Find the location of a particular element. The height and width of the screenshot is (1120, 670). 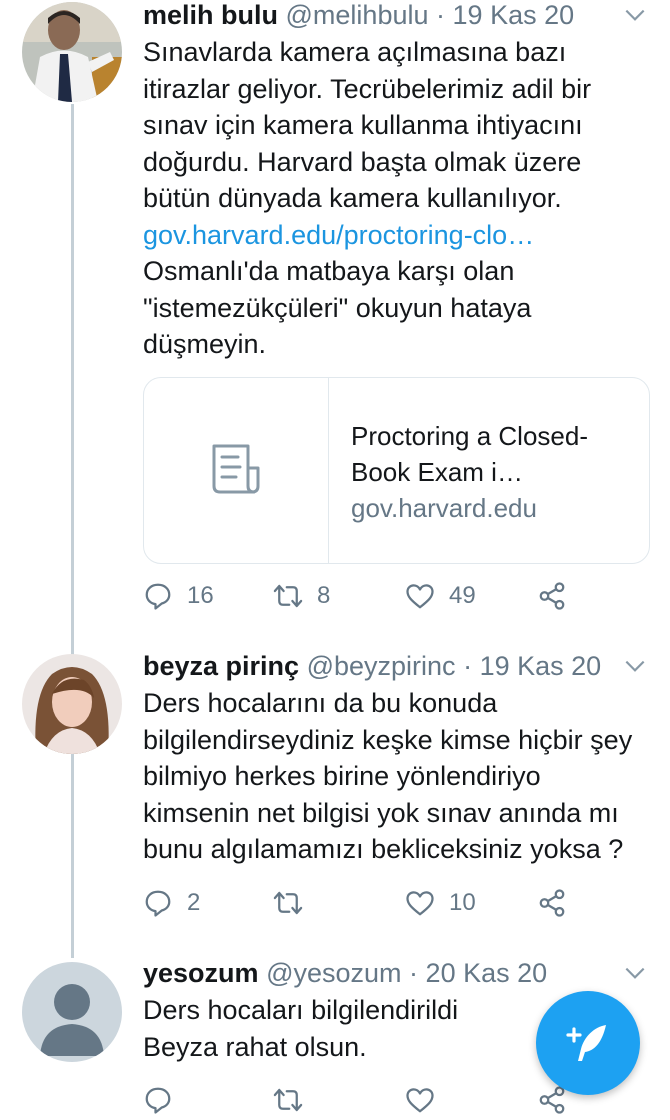

author-handle: @yesozum is located at coordinates (334, 973).